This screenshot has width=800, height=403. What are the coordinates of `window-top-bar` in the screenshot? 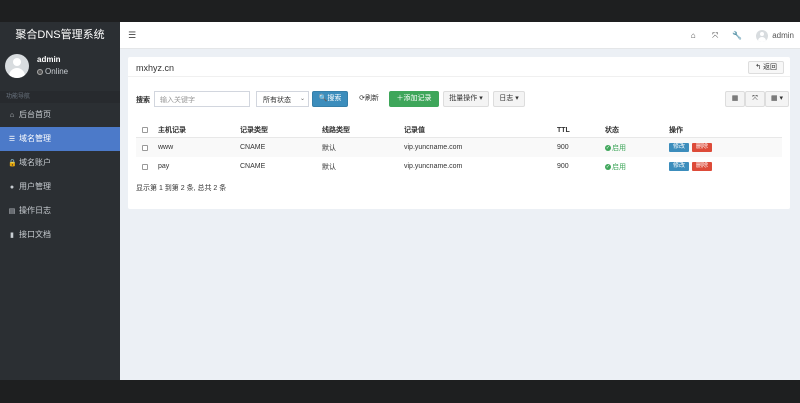 It's located at (400, 11).